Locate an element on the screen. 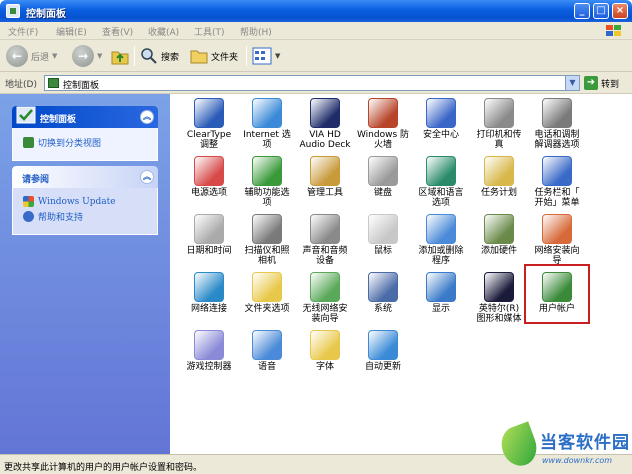  search-label: 搜索 is located at coordinates (170, 57).